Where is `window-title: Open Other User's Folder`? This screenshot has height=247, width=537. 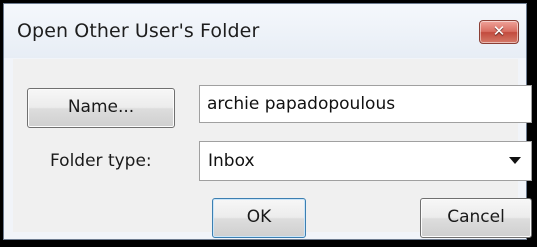
window-title: Open Other User's Folder is located at coordinates (138, 31).